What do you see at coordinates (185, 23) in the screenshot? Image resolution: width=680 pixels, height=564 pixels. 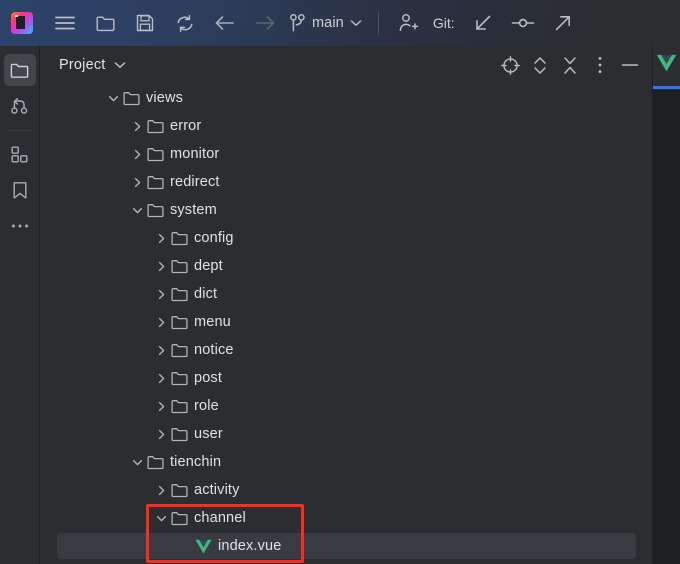 I see `reload-from-disk-button` at bounding box center [185, 23].